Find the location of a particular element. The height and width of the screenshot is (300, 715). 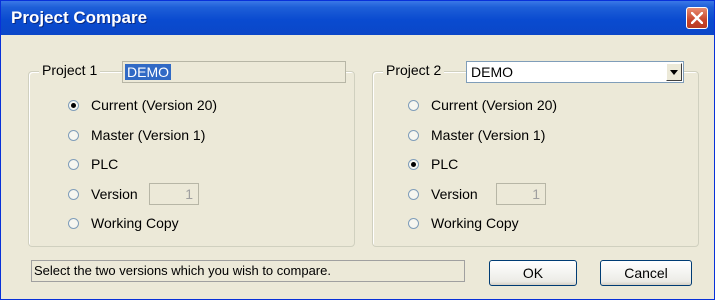

project1-option-version: Version is located at coordinates (103, 194).